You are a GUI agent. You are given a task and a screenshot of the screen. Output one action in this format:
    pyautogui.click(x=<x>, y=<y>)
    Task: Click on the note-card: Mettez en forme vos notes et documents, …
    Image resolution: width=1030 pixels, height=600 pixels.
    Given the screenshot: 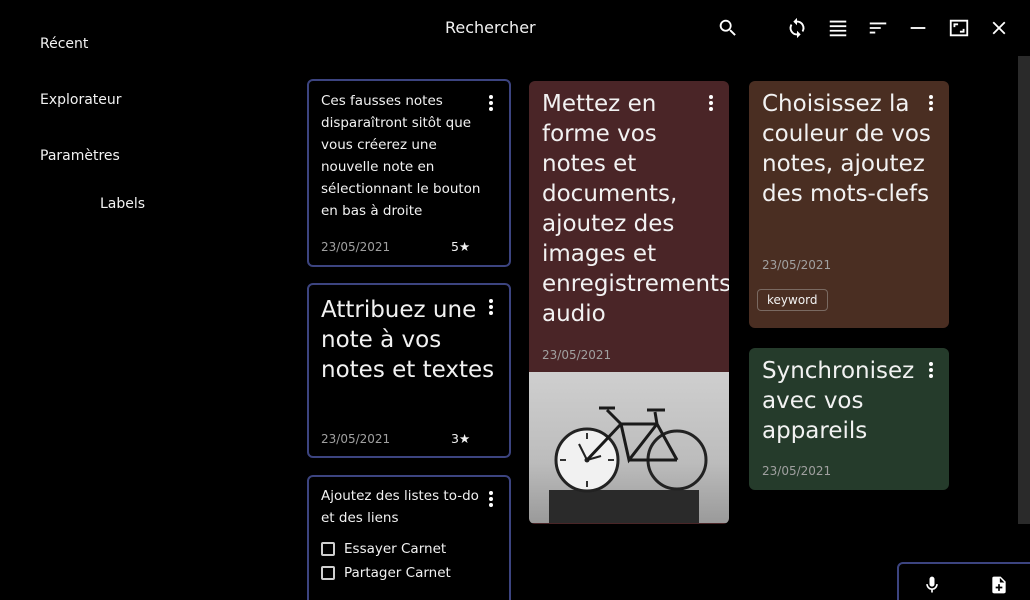 What is the action you would take?
    pyautogui.click(x=629, y=302)
    